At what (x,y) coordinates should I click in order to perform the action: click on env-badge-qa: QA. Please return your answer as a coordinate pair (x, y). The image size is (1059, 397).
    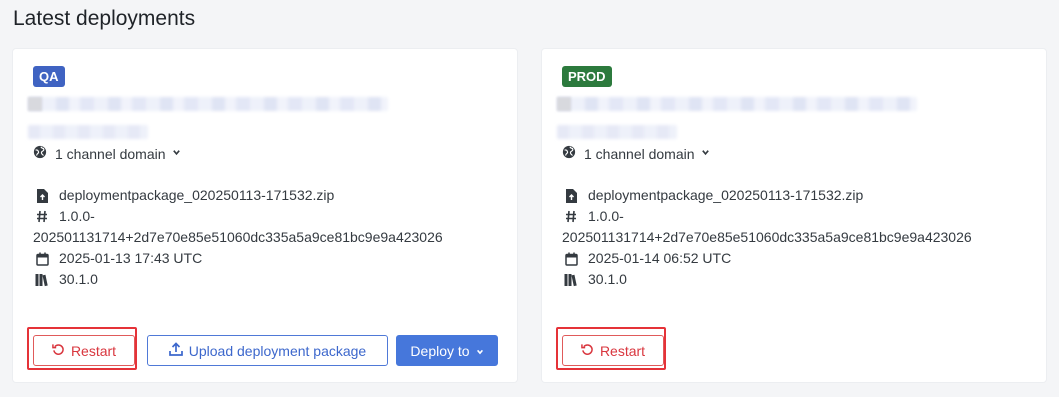
    Looking at the image, I should click on (49, 76).